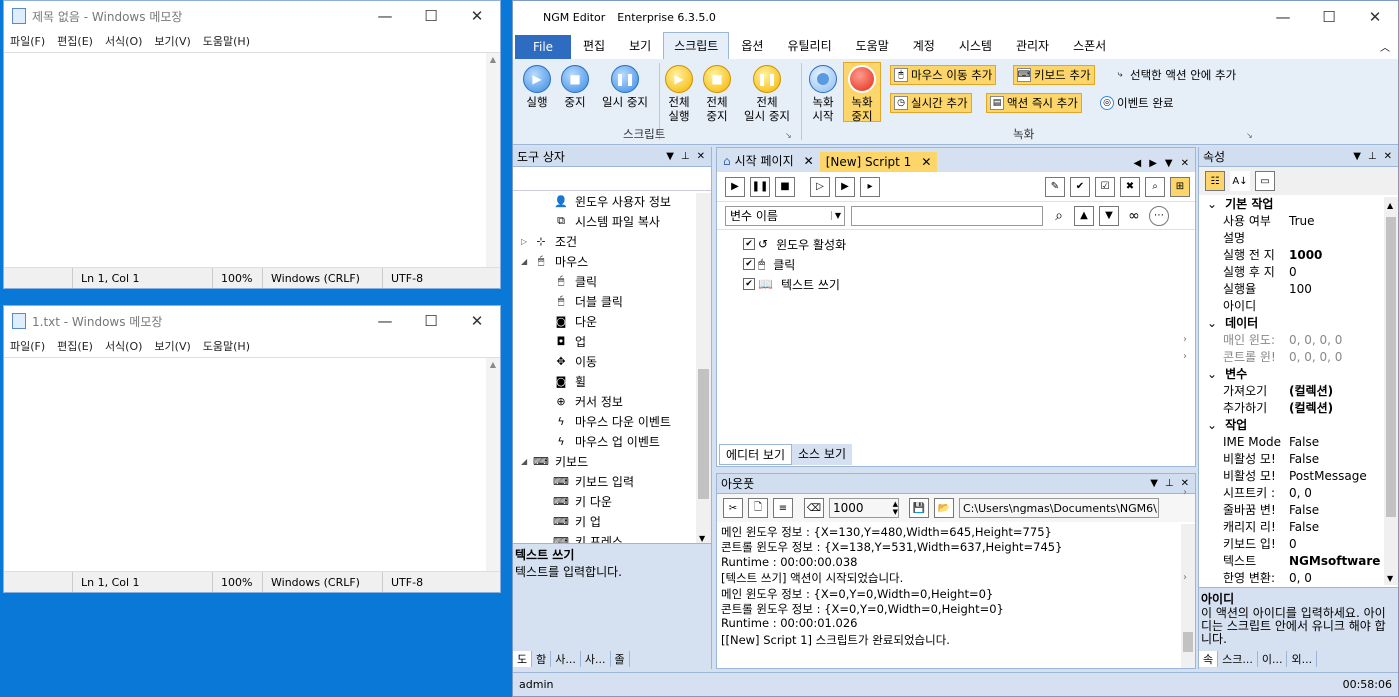  Describe the element at coordinates (1290, 492) in the screenshot. I see `property-row: › 시프트키 : 0, 0` at that location.